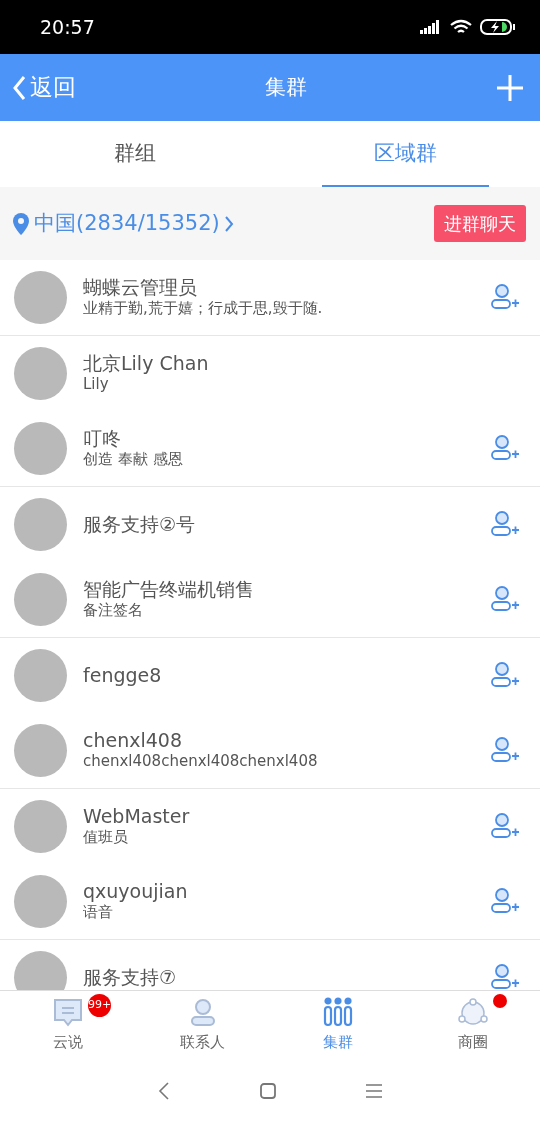  Describe the element at coordinates (201, 761) in the screenshot. I see `contact-note: chenxl408chenxl408chenxl408` at that location.